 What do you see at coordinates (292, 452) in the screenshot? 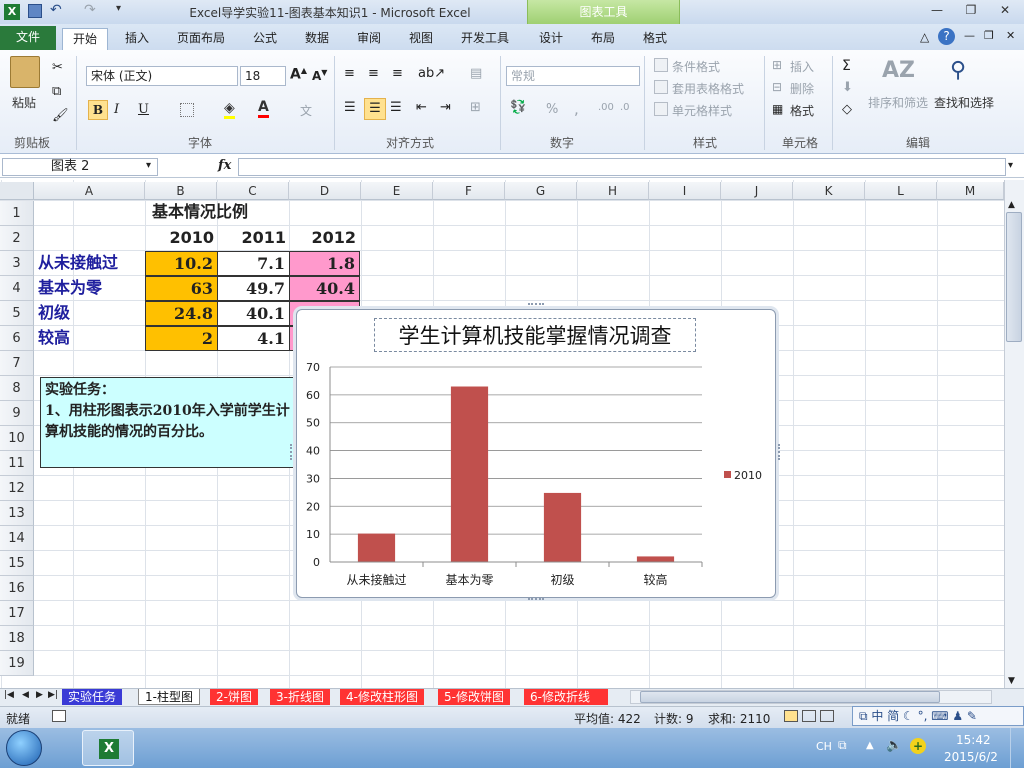
I see `chart-resize-handle-left` at bounding box center [292, 452].